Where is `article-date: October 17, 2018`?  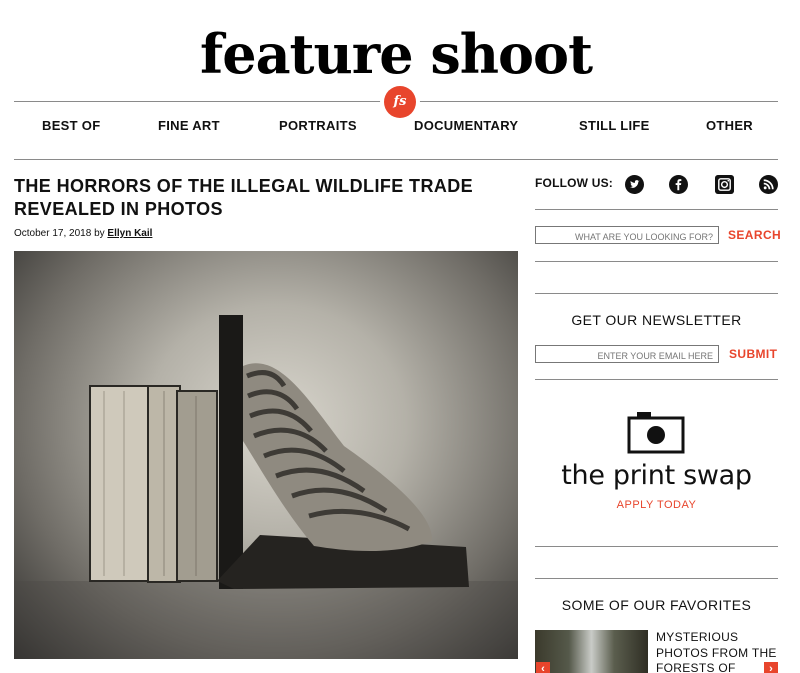
article-date: October 17, 2018 is located at coordinates (53, 233).